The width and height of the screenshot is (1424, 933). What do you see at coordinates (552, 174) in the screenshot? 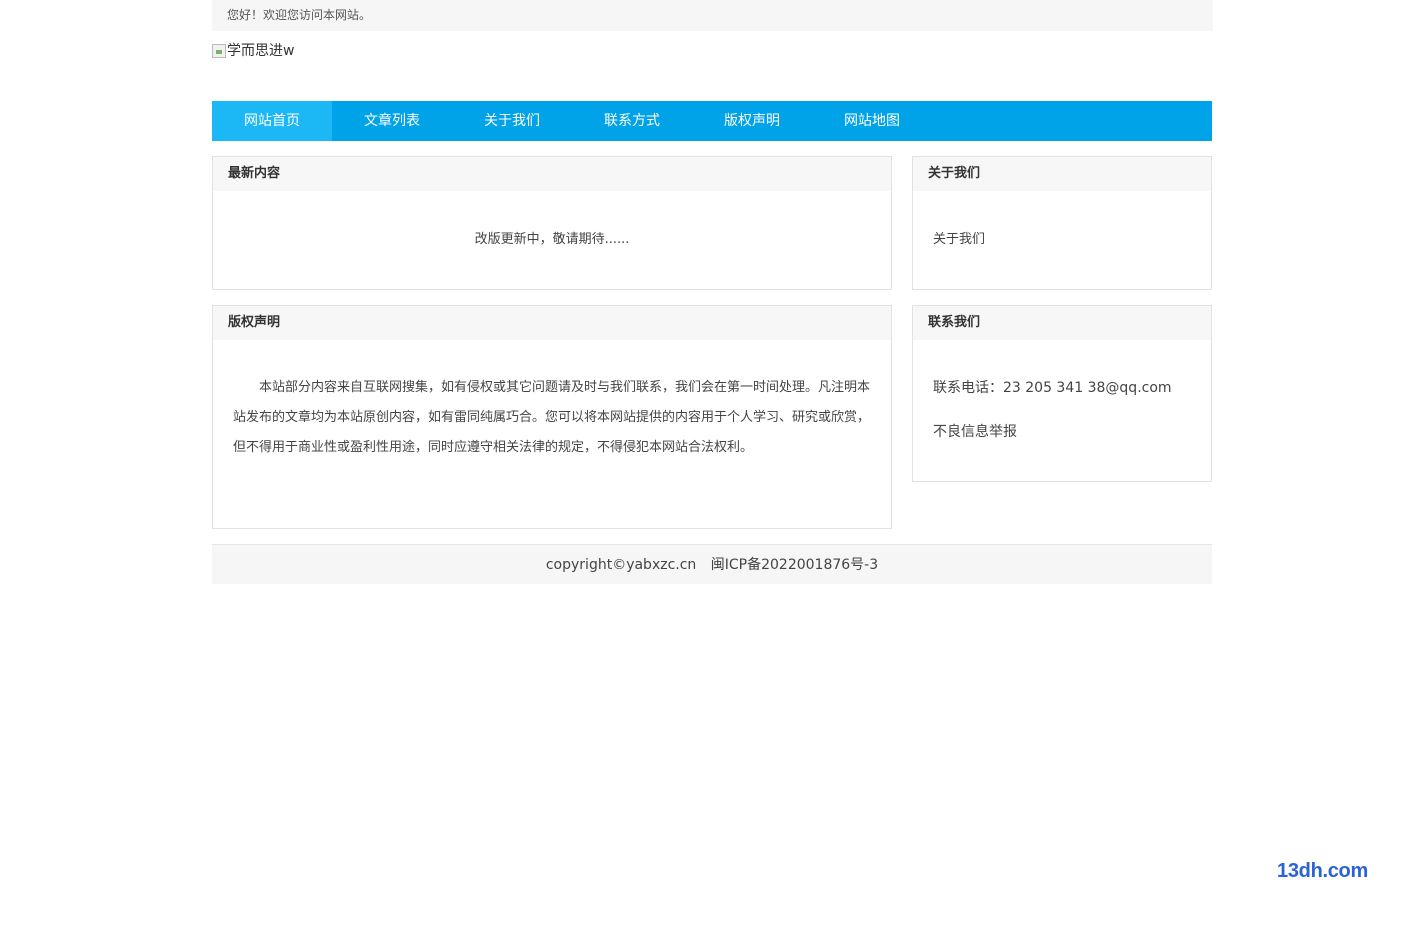
I see `panel-title: 最新内容` at bounding box center [552, 174].